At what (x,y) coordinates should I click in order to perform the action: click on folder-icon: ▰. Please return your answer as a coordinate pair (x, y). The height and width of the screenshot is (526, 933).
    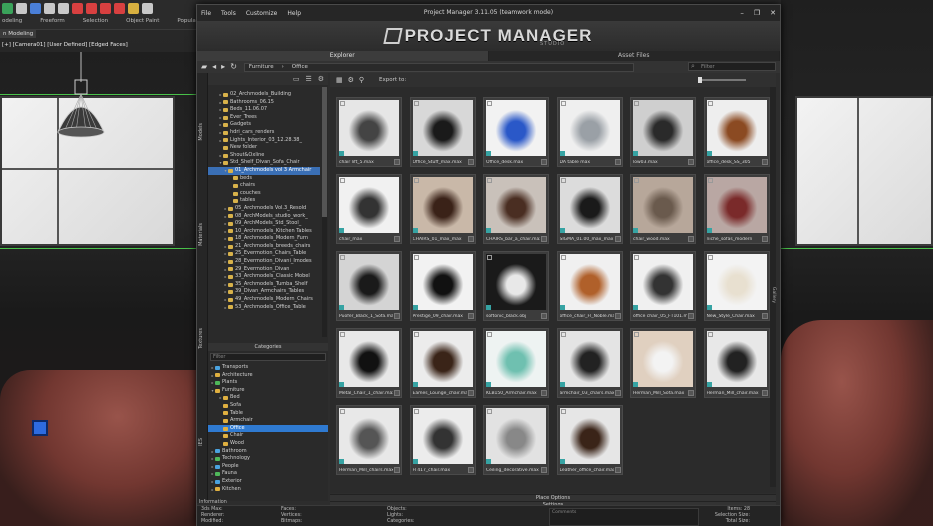
    Looking at the image, I should click on (204, 67).